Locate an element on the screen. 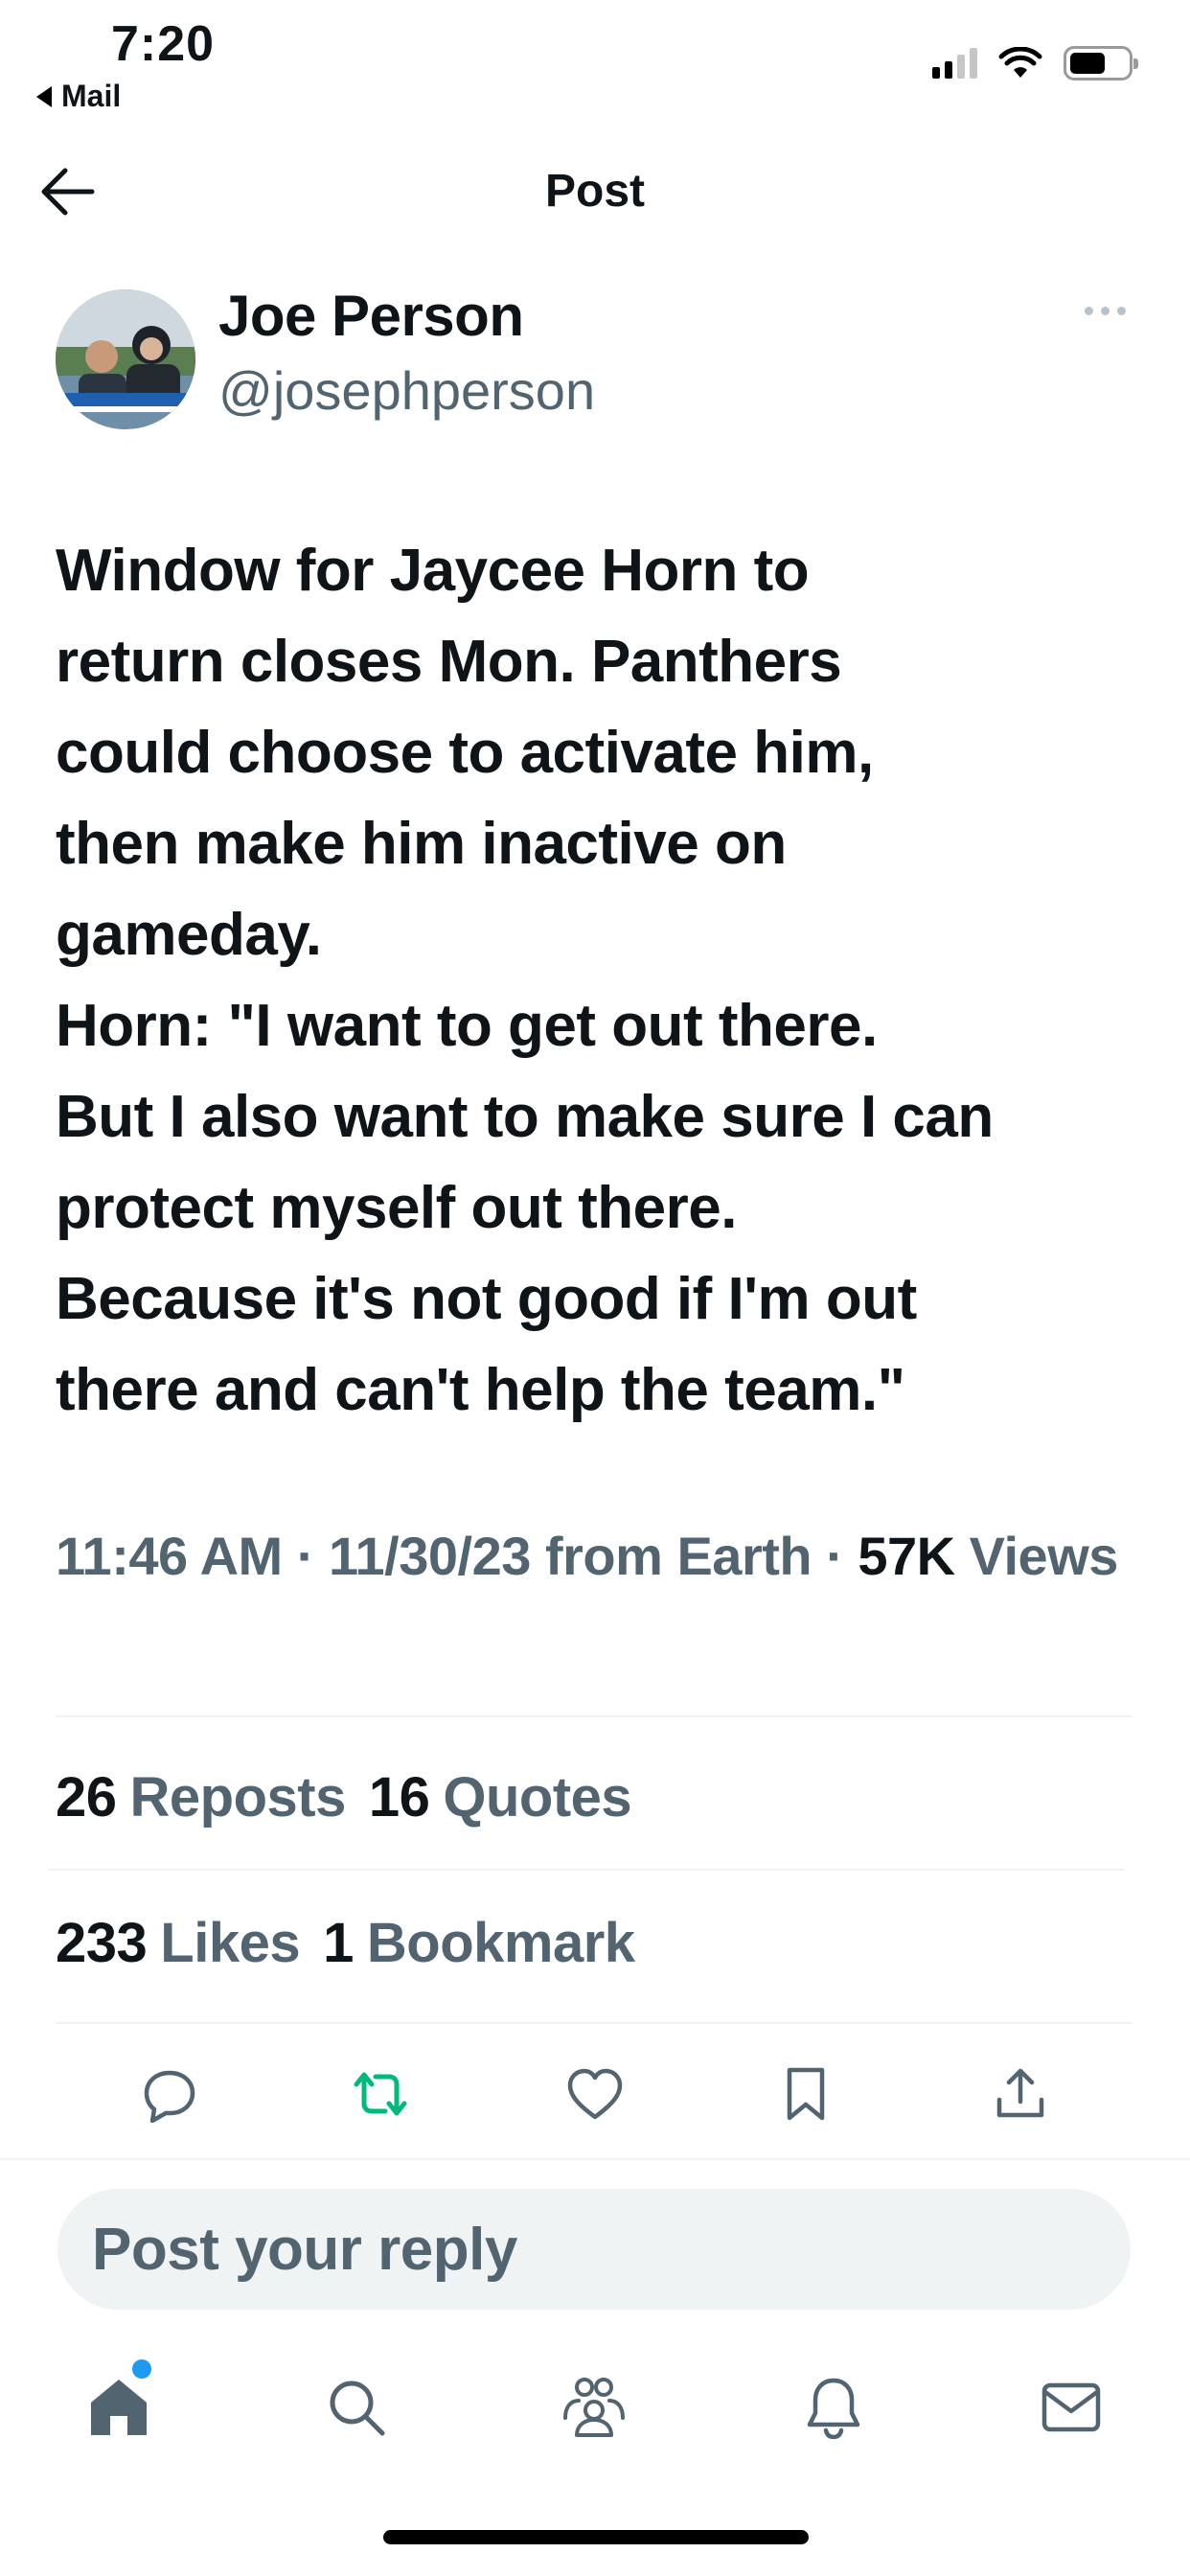  repost-button is located at coordinates (381, 2094).